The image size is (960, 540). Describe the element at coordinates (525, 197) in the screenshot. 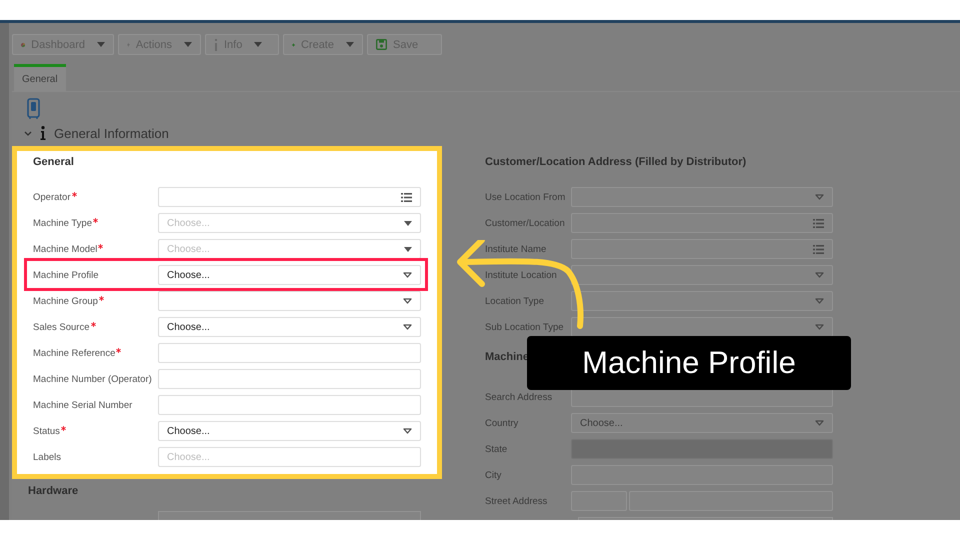

I see `field-label: Use Location From` at that location.